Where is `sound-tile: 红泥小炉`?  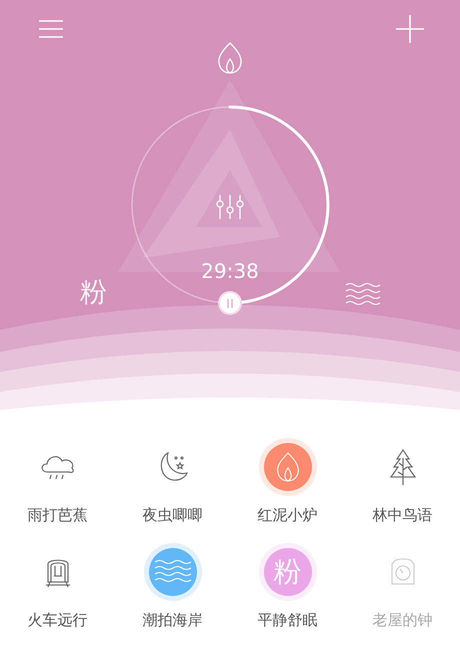
sound-tile: 红泥小炉 is located at coordinates (287, 482).